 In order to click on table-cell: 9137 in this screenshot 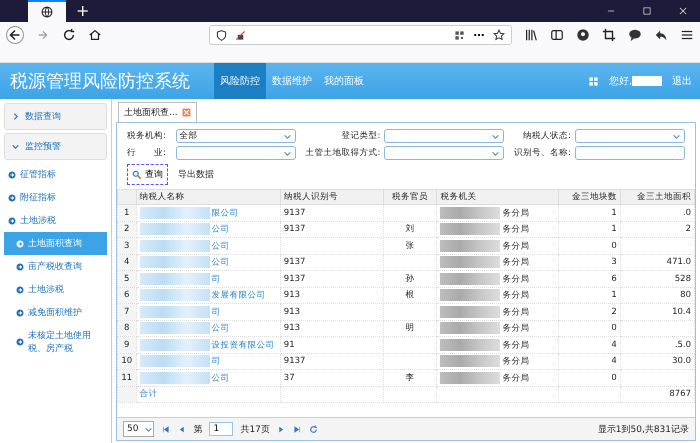, I will do `click(332, 278)`.